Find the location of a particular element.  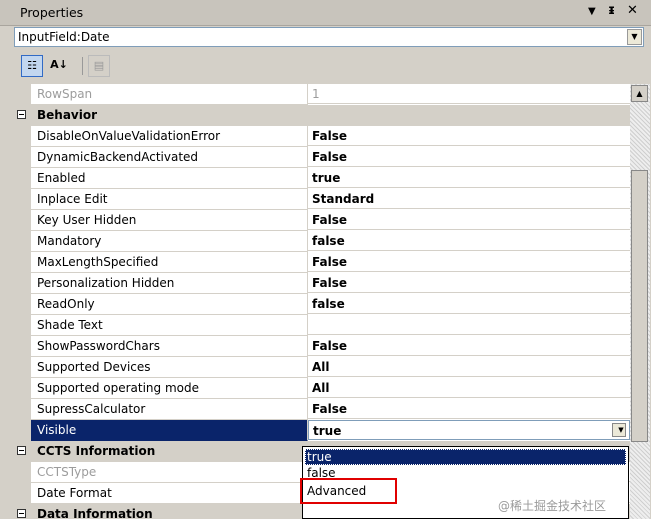

toolbar-separator is located at coordinates (82, 66).